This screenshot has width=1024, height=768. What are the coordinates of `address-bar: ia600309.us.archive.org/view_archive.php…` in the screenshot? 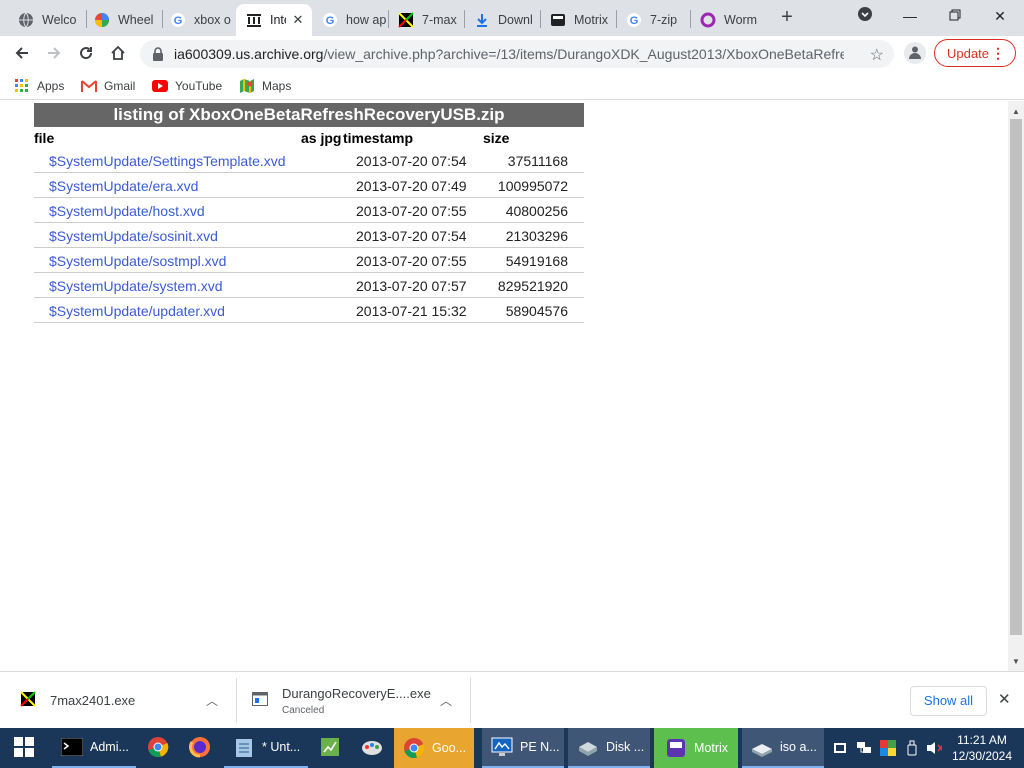 It's located at (517, 54).